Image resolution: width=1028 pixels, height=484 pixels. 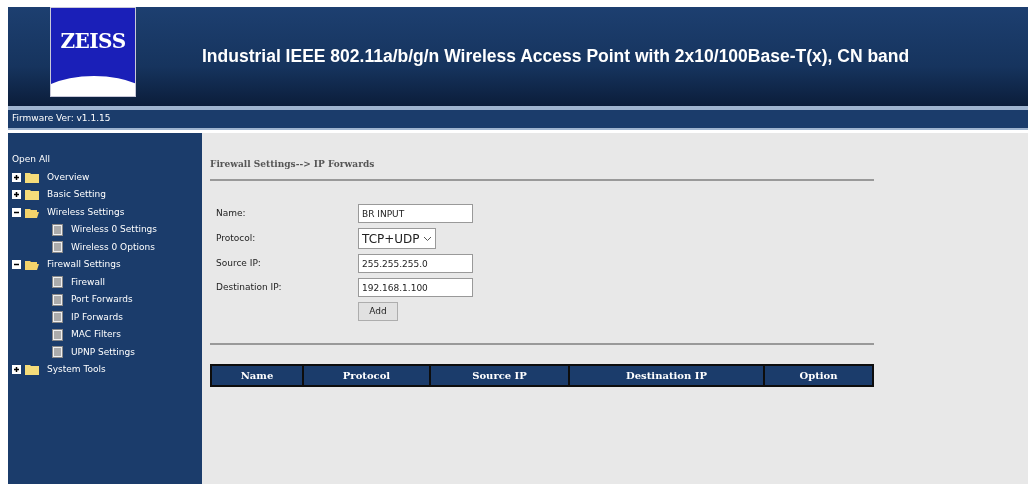 What do you see at coordinates (415, 213) in the screenshot?
I see `text-field: BR INPUT` at bounding box center [415, 213].